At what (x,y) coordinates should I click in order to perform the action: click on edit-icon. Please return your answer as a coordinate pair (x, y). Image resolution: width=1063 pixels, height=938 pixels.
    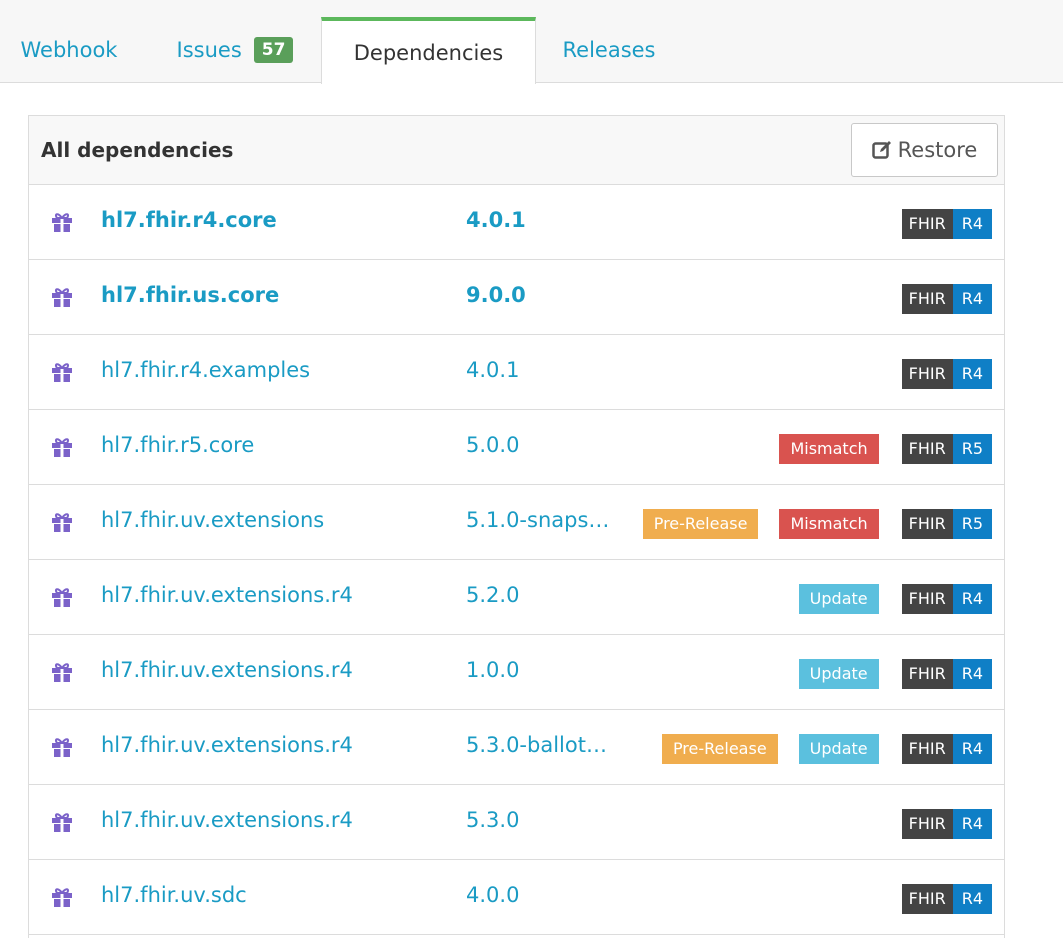
    Looking at the image, I should click on (881, 150).